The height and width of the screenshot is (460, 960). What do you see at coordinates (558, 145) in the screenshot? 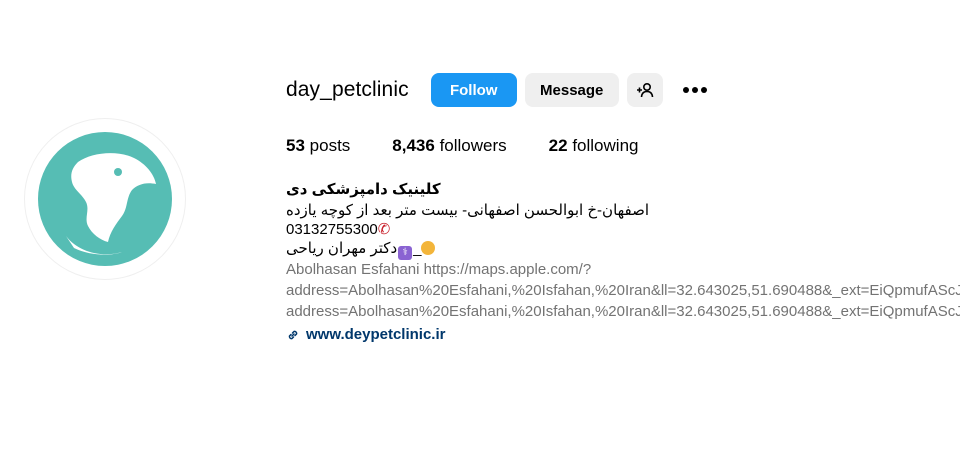
I see `following-count: 22` at bounding box center [558, 145].